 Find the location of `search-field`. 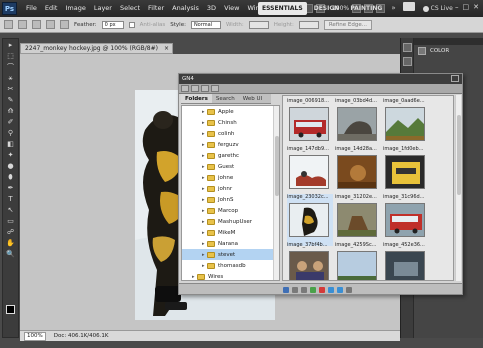

search-field is located at coordinates (408, 6).